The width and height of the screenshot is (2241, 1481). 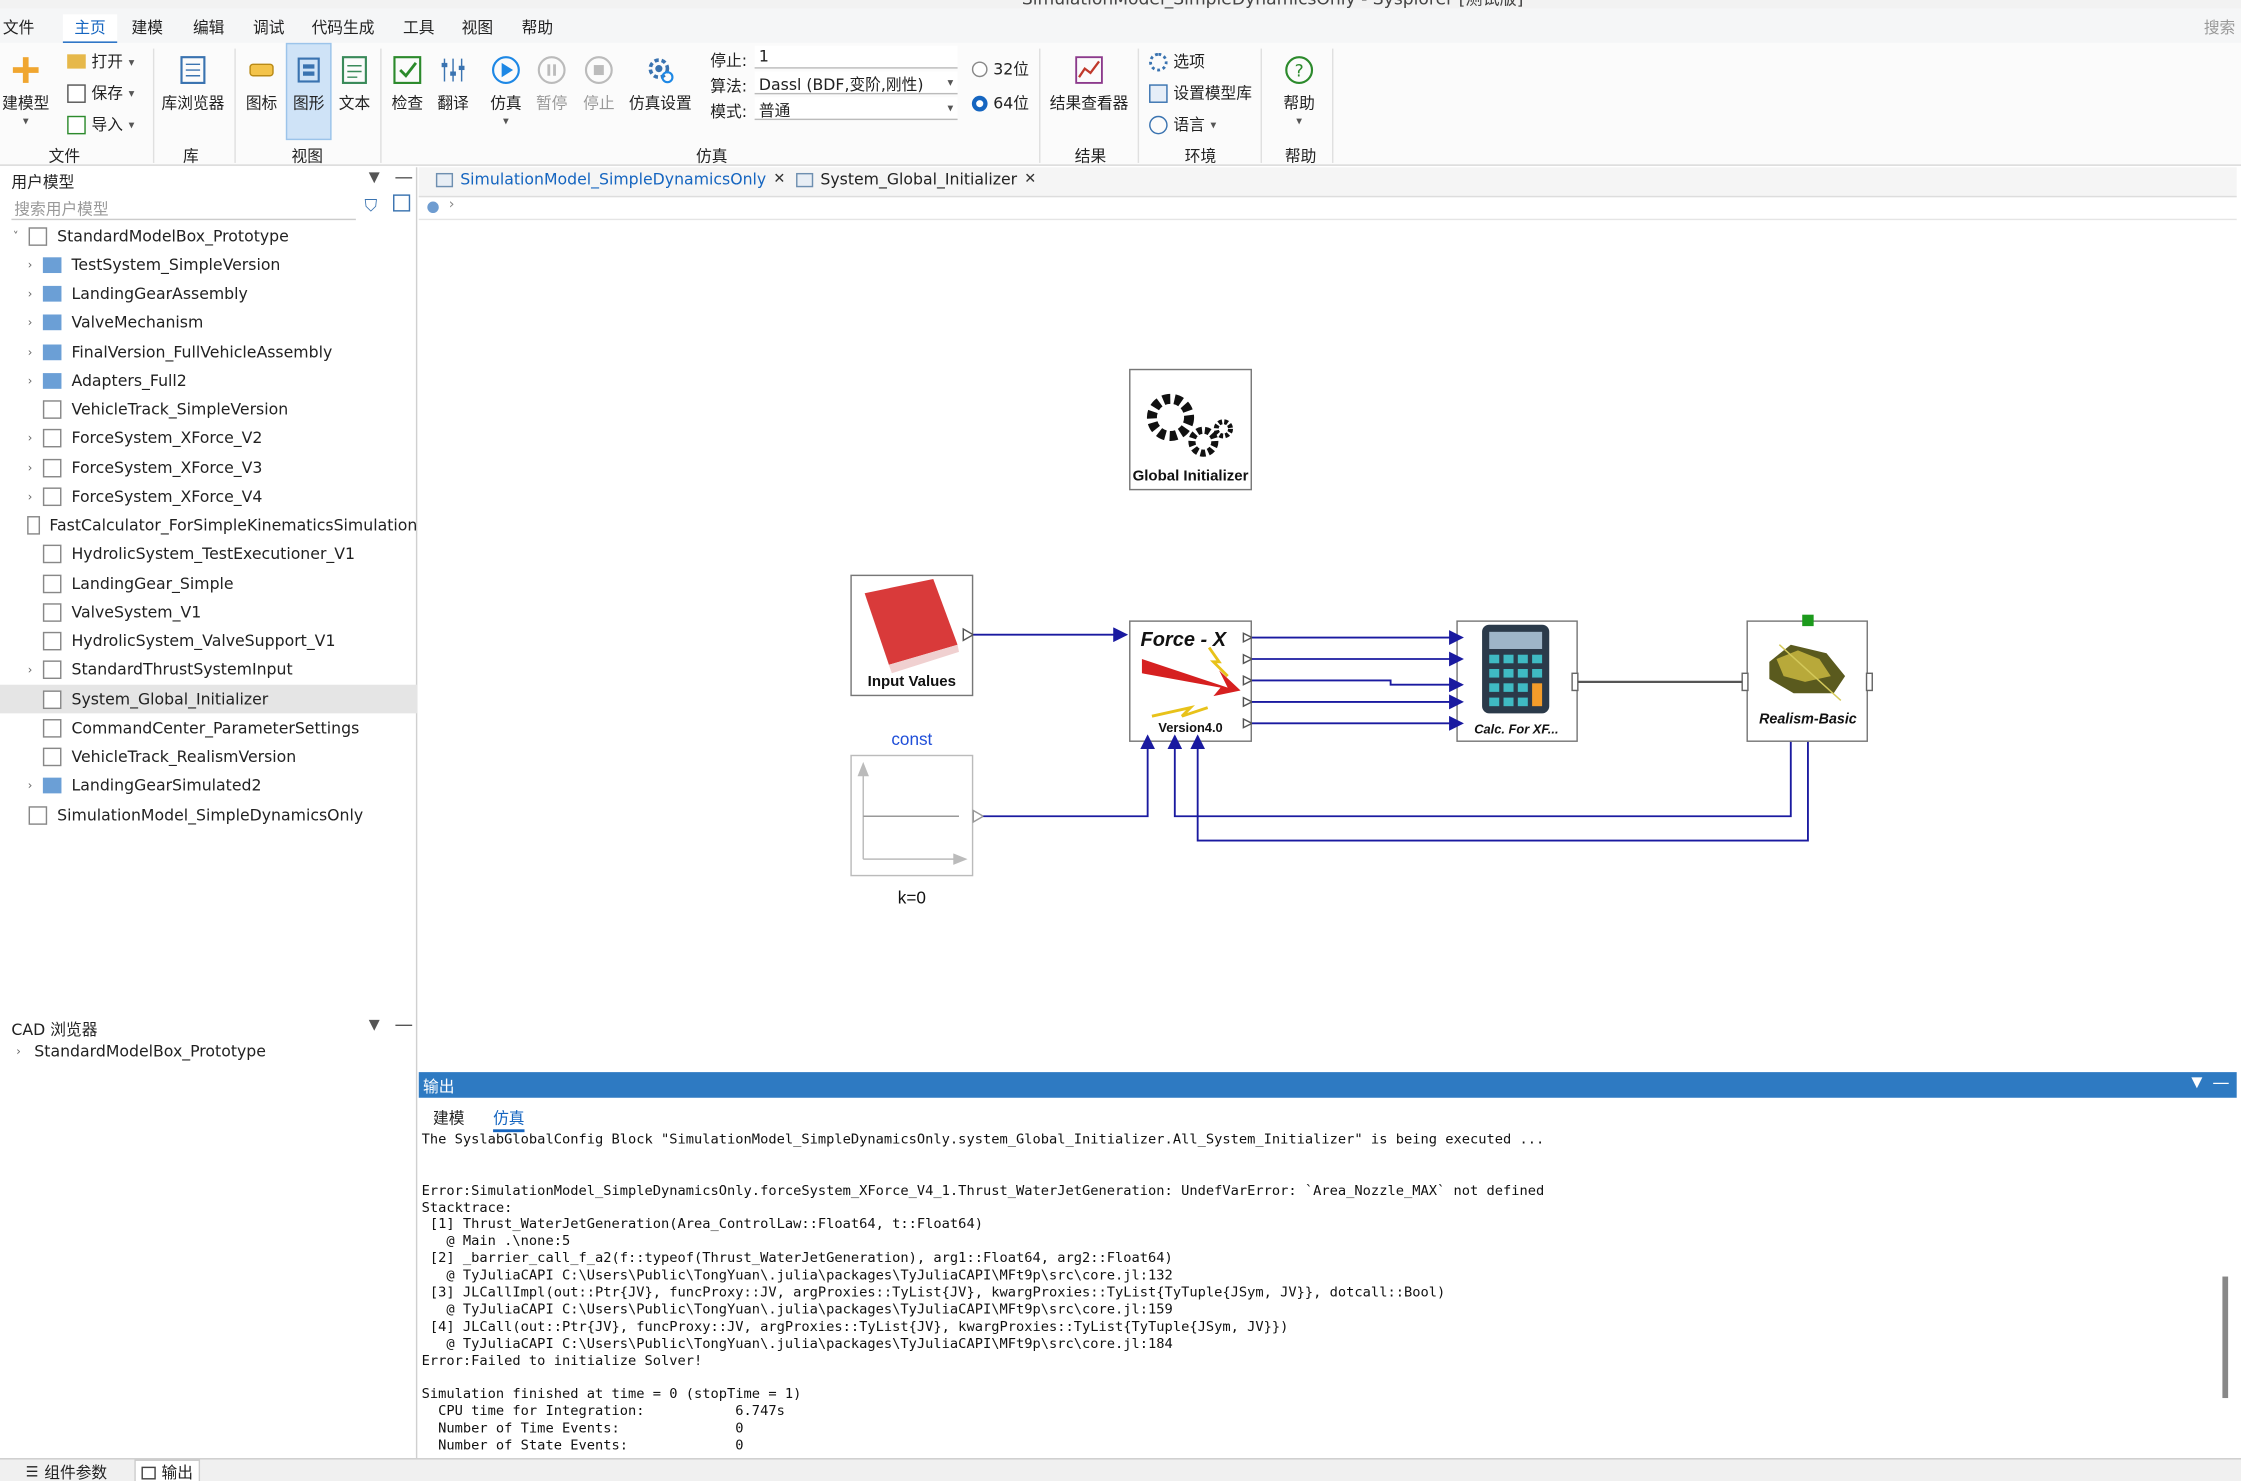 I want to click on text-view-button: 文本, so click(x=354, y=84).